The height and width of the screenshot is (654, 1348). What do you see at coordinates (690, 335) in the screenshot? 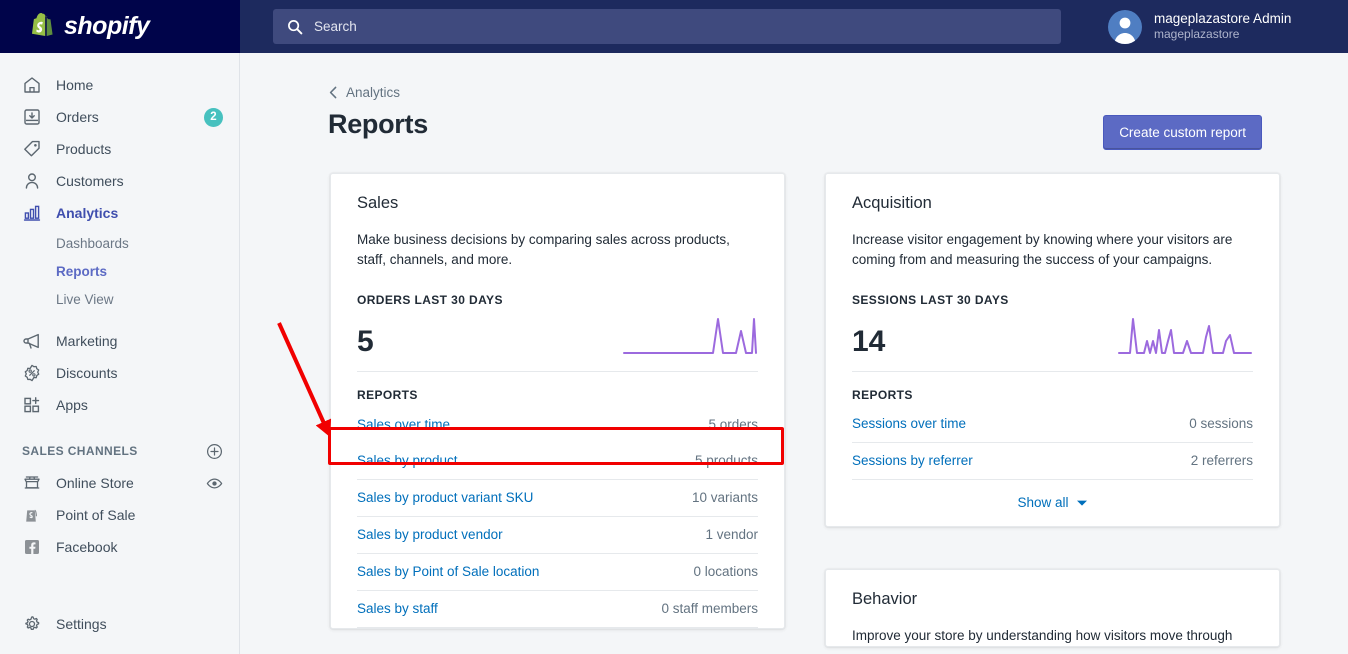
I see `orders-sparkline-chart` at bounding box center [690, 335].